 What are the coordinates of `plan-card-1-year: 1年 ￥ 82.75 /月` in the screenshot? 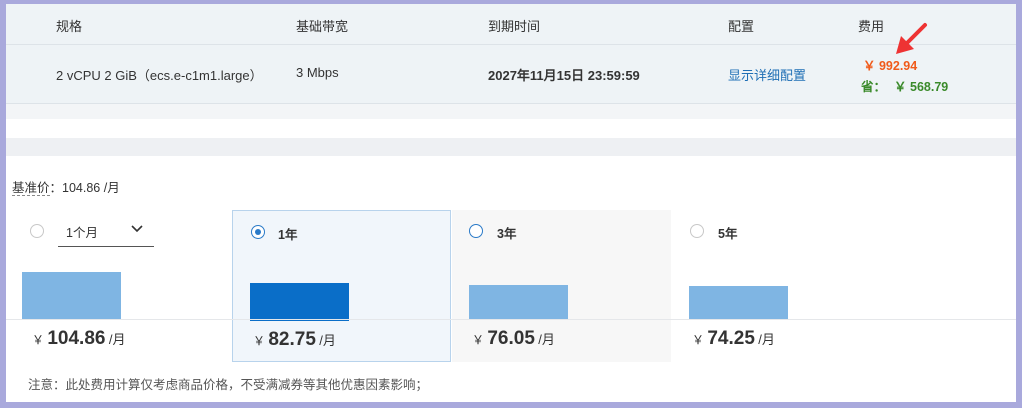 It's located at (341, 286).